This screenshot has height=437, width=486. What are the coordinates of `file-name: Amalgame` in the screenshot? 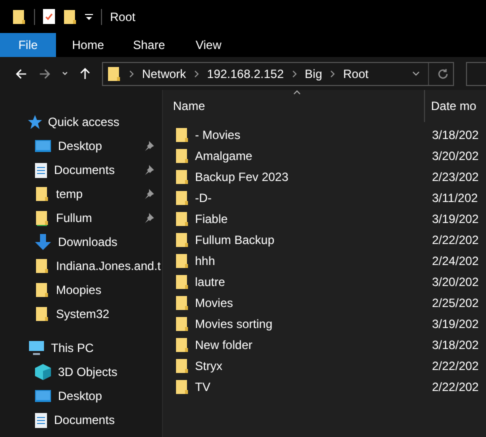 It's located at (223, 156).